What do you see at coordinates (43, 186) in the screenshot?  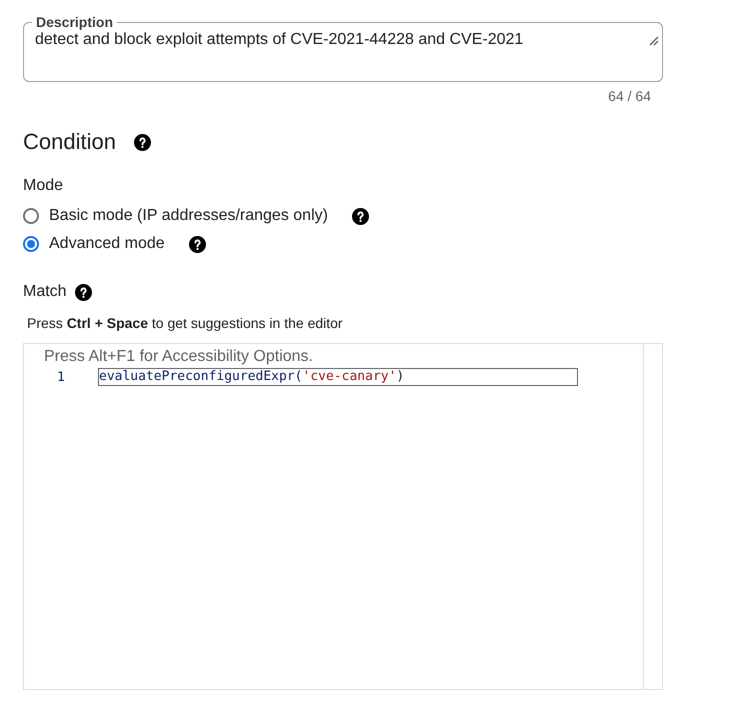 I see `mode-label: Mode` at bounding box center [43, 186].